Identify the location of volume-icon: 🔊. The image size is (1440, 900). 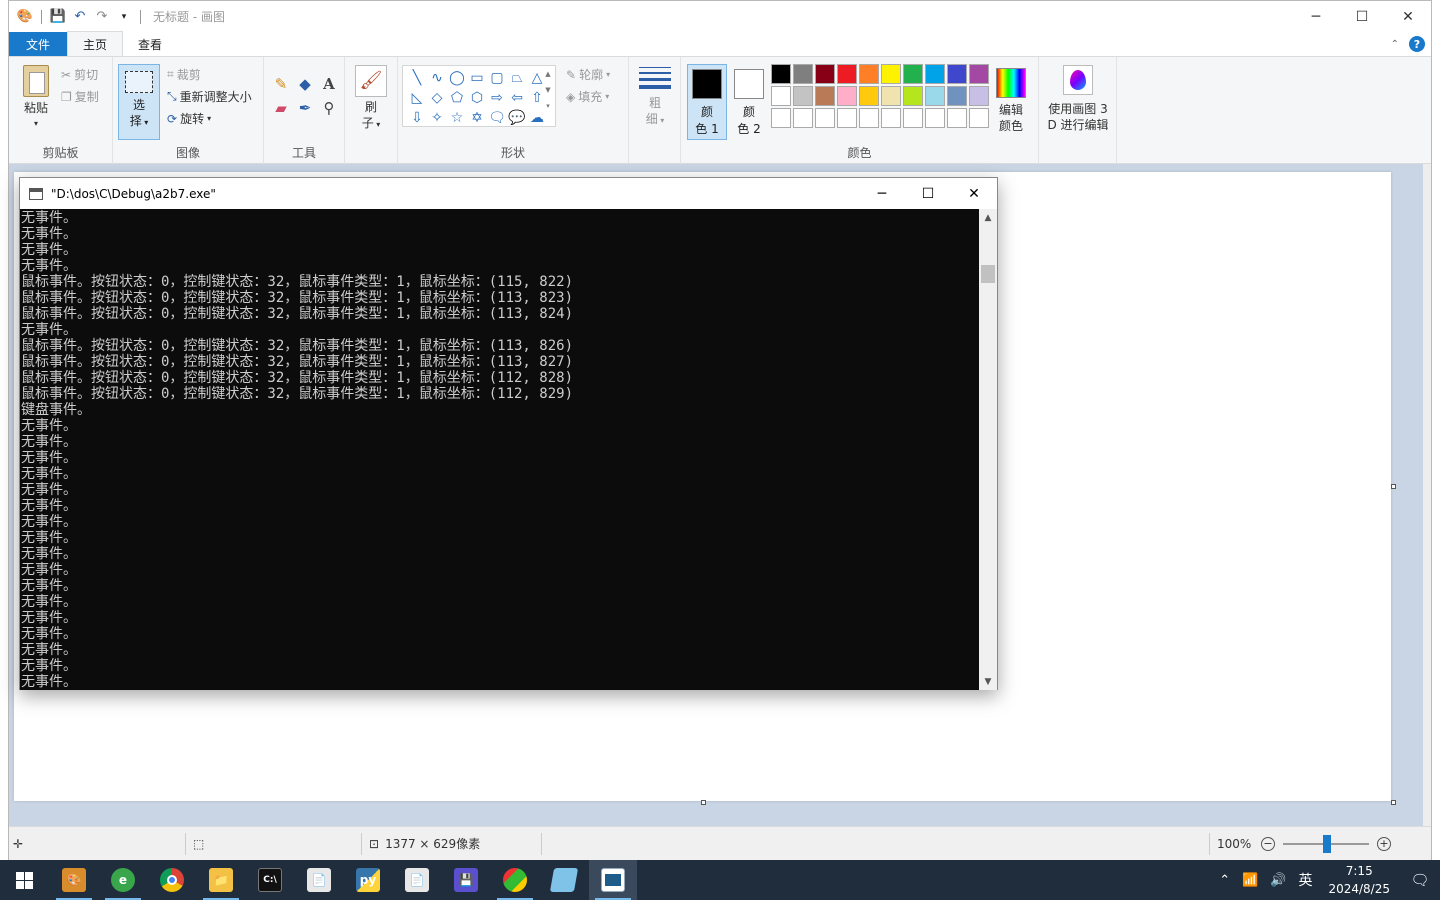
(1278, 880).